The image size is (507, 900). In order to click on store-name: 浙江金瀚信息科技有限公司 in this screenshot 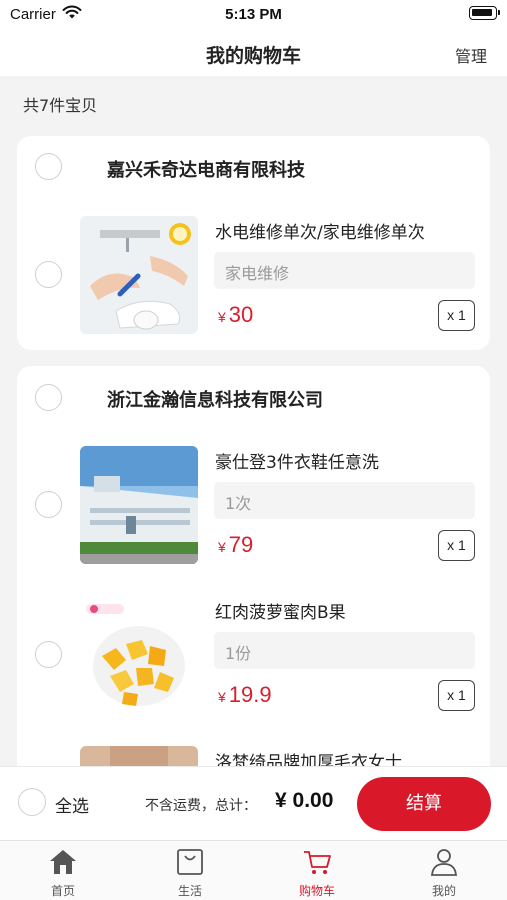, I will do `click(215, 400)`.